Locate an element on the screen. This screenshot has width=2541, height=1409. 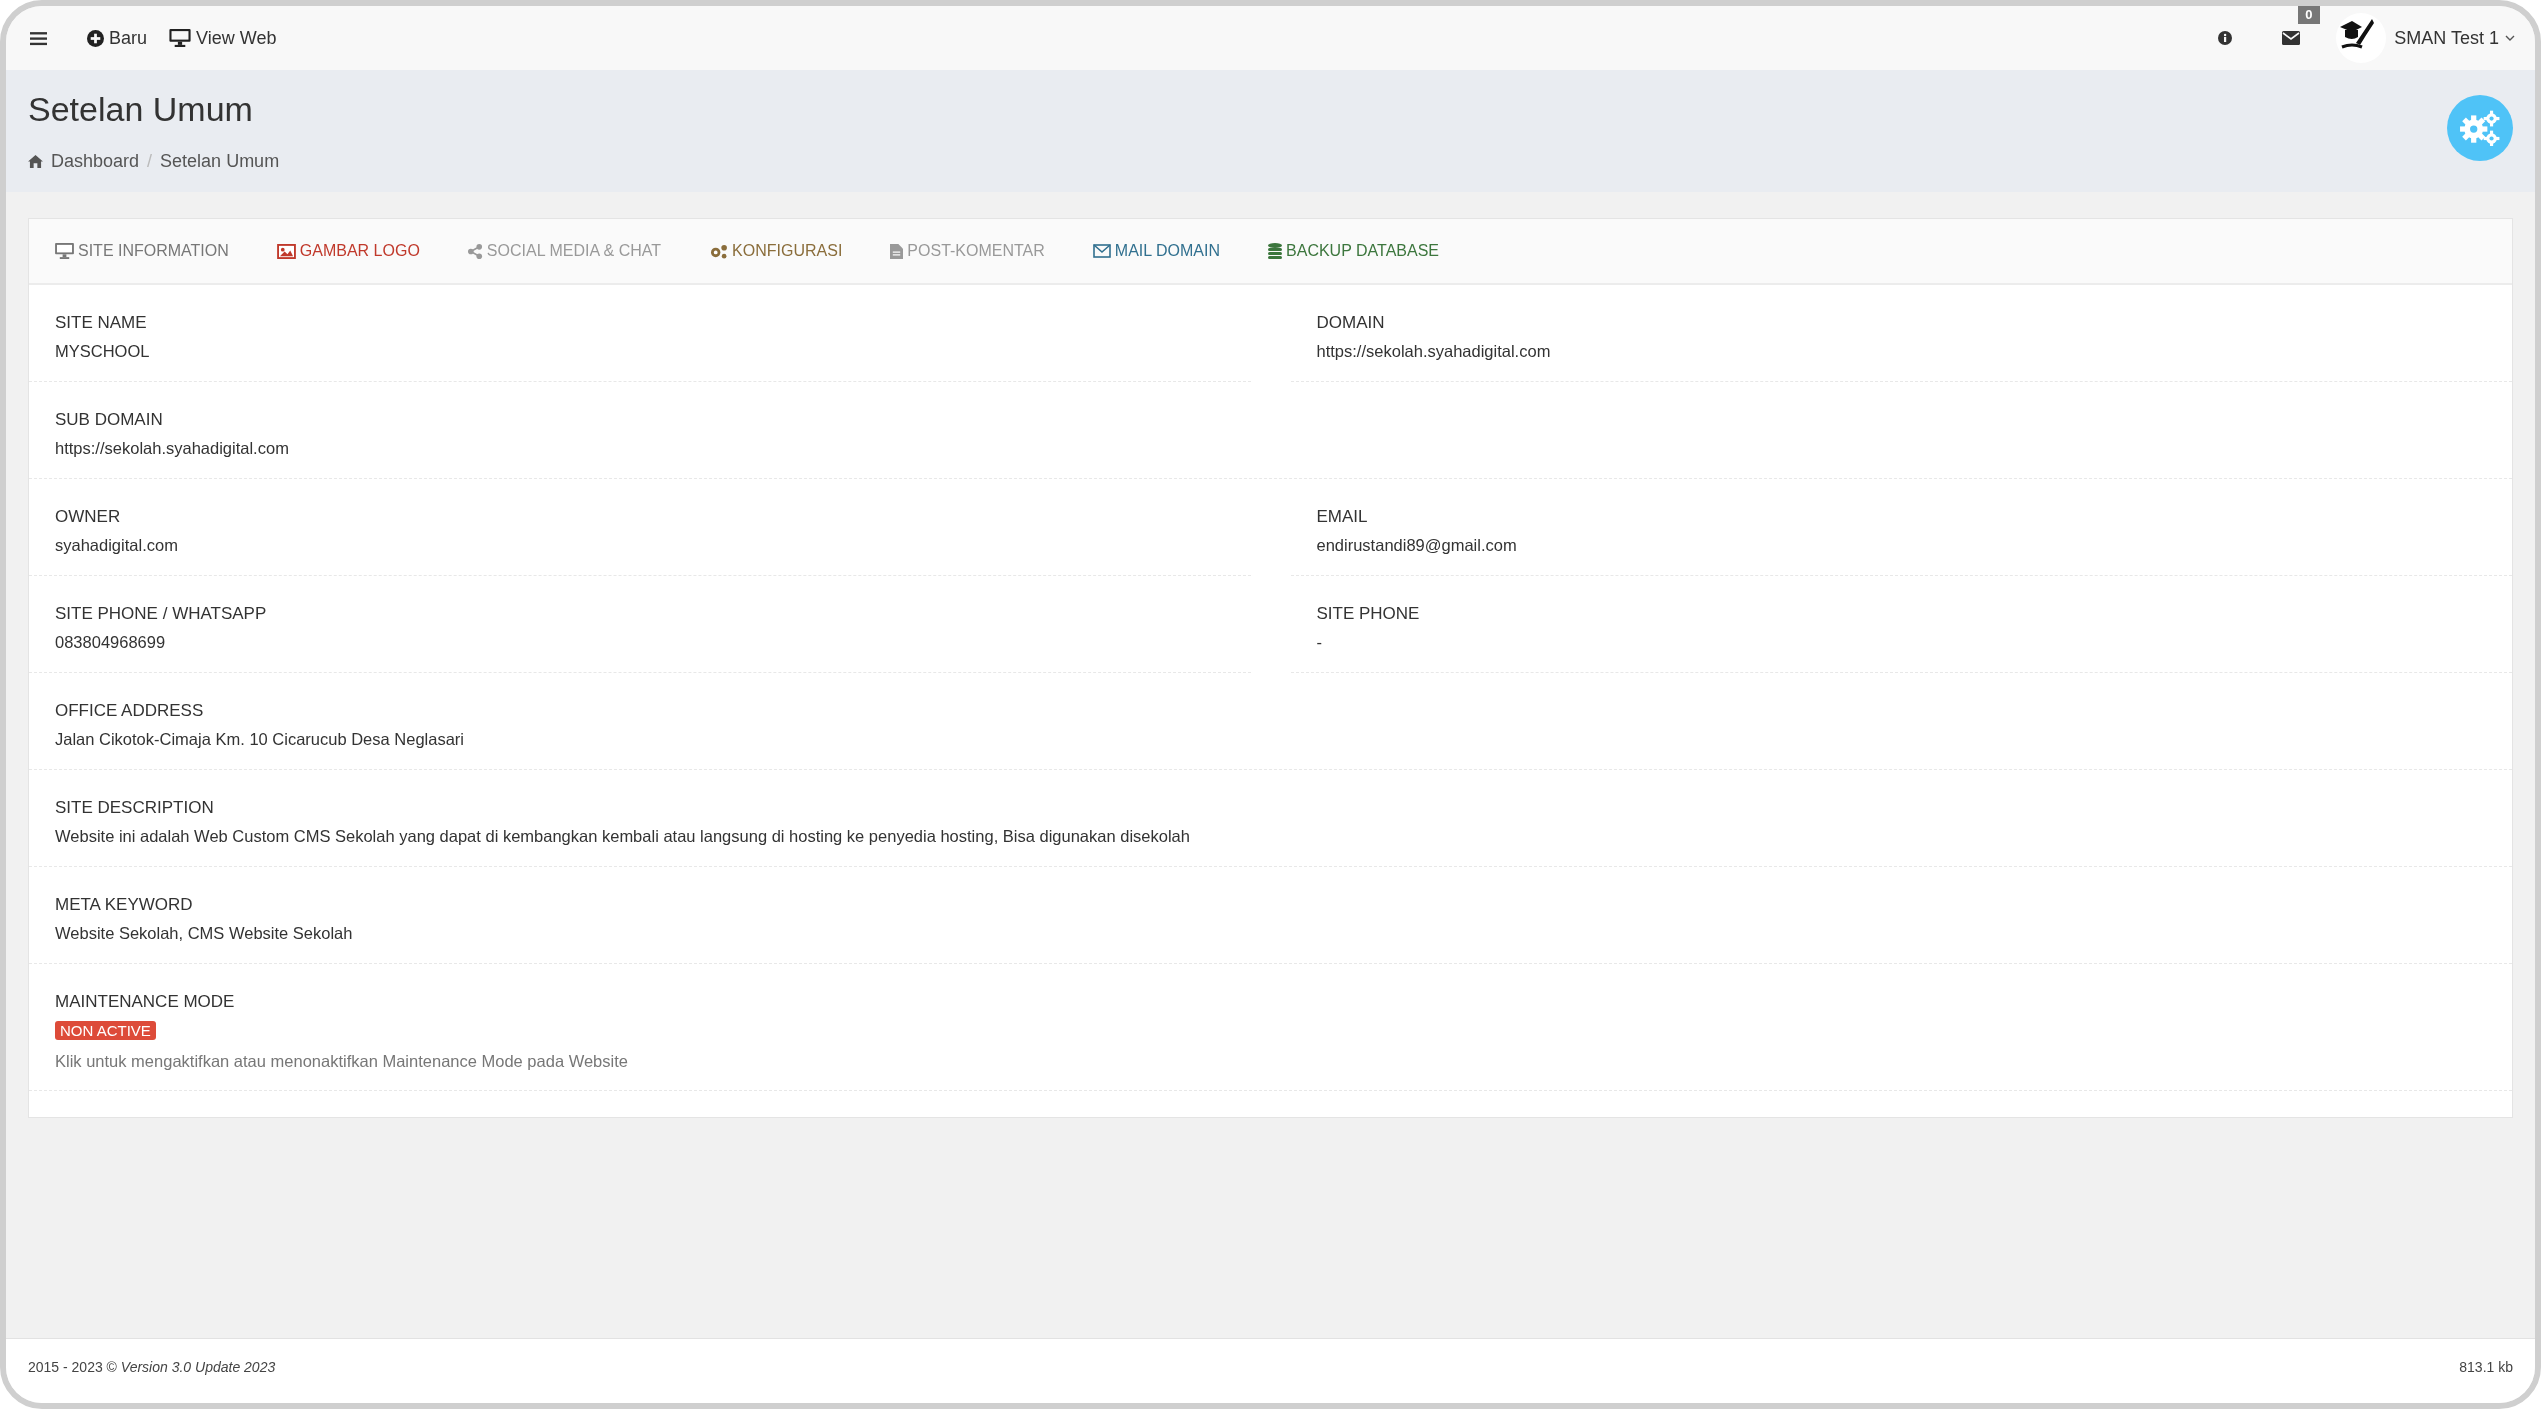
help-text: Klik untuk mengaktifkan atau menonaktifkan Maintenance Mode pada Website is located at coordinates (342, 1061).